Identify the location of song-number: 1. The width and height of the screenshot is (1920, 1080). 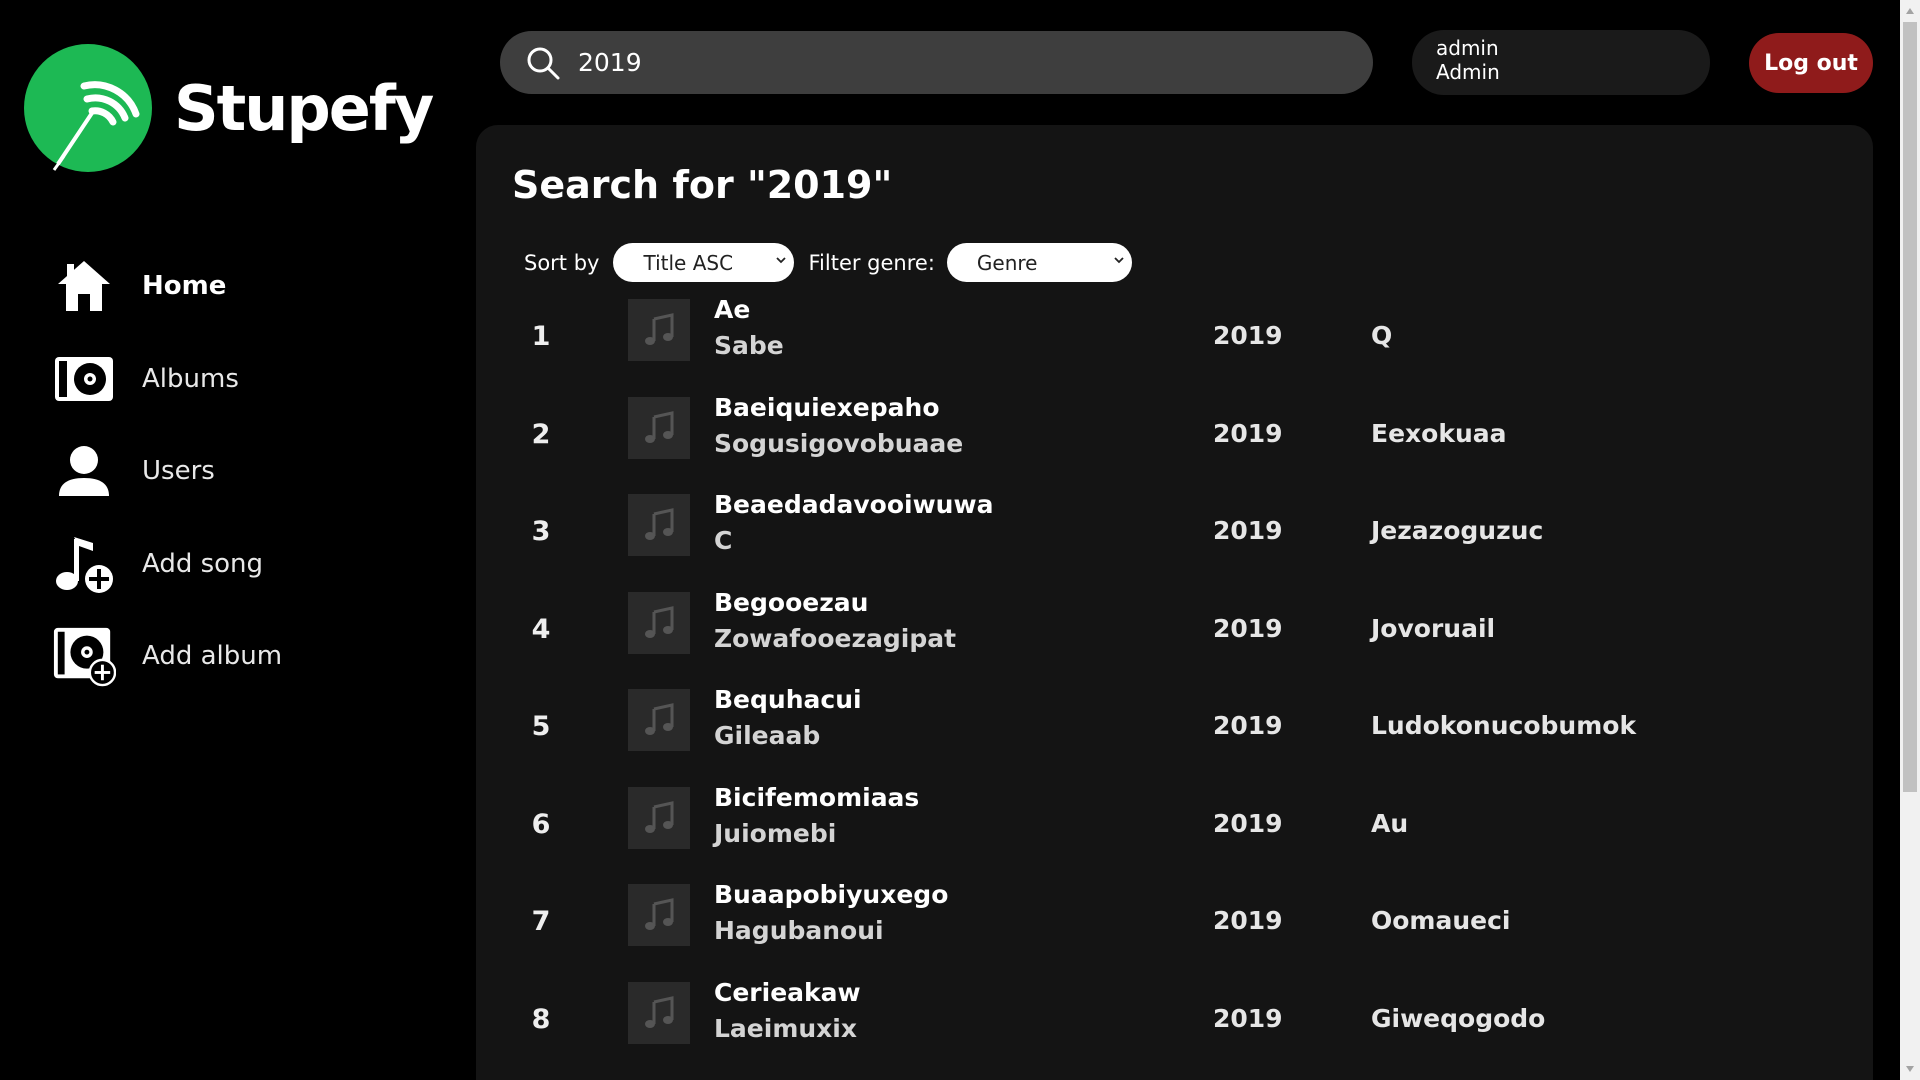
(541, 336).